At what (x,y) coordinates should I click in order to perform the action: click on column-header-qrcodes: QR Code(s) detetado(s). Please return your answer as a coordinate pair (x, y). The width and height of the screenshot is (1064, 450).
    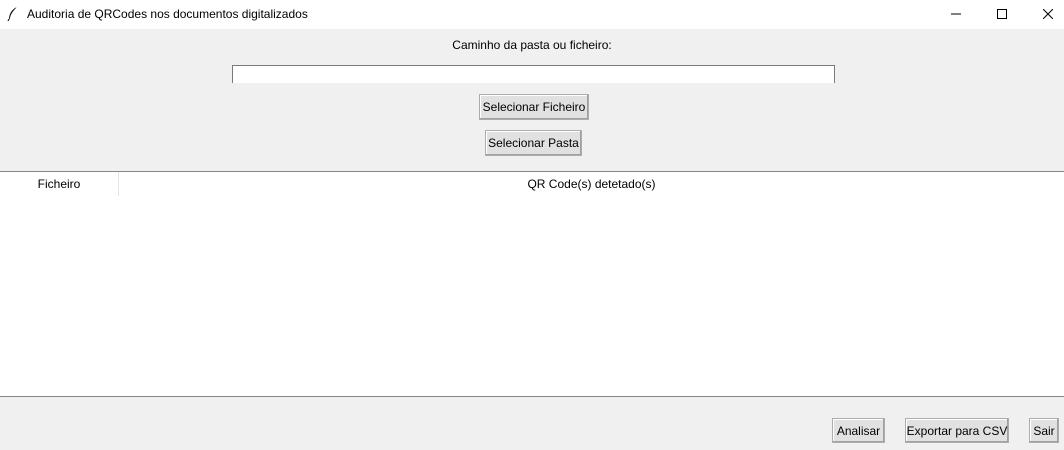
    Looking at the image, I should click on (591, 184).